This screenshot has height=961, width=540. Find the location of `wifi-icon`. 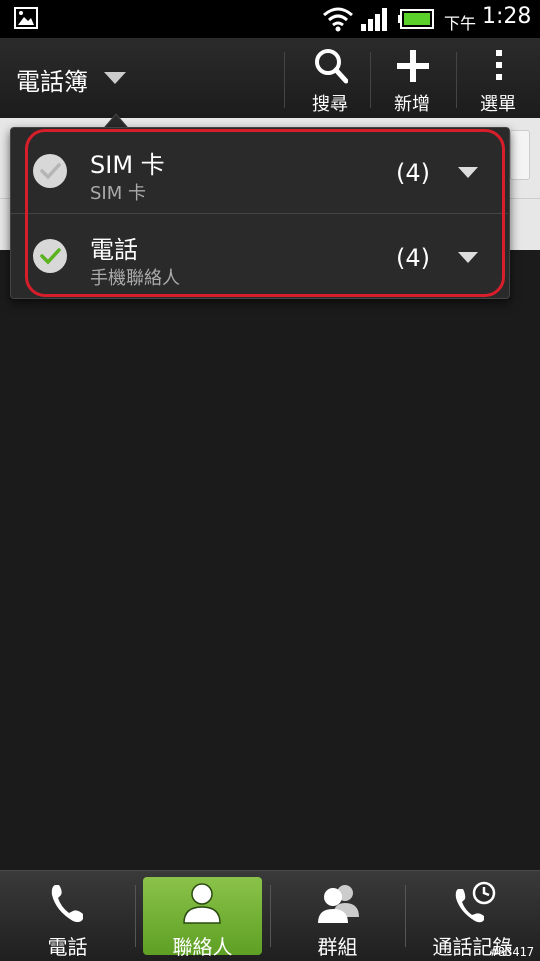

wifi-icon is located at coordinates (338, 19).